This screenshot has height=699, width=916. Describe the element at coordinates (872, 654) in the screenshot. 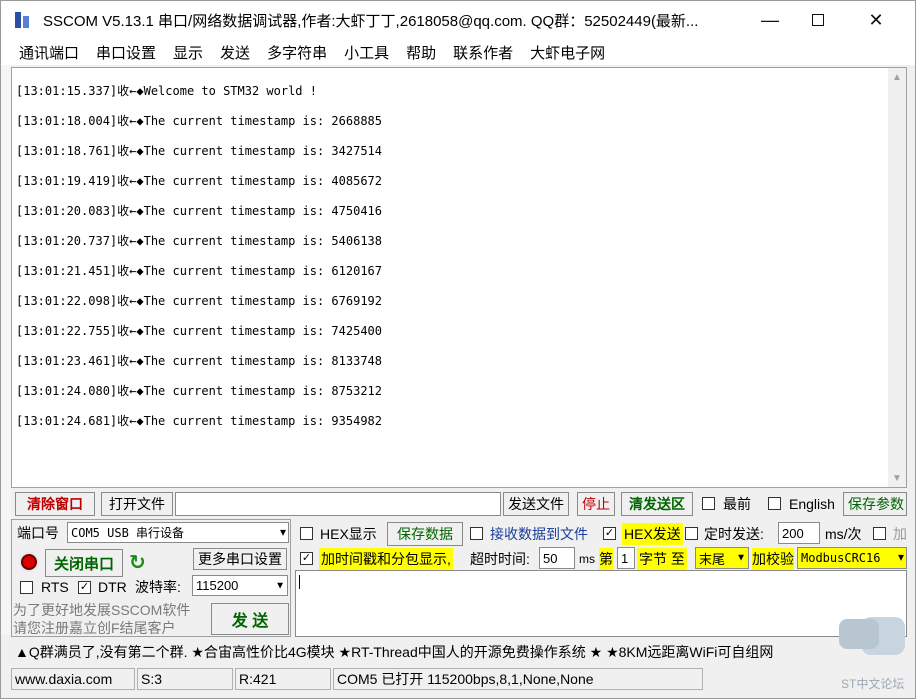

I see `watermark: ST中文论坛` at that location.